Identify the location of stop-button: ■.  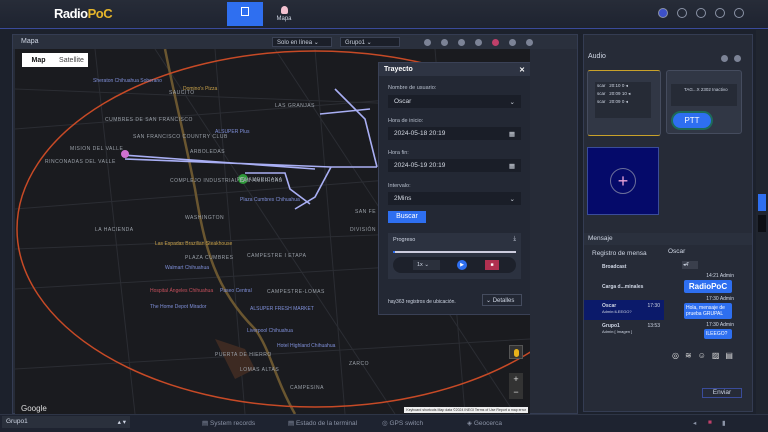
(492, 265).